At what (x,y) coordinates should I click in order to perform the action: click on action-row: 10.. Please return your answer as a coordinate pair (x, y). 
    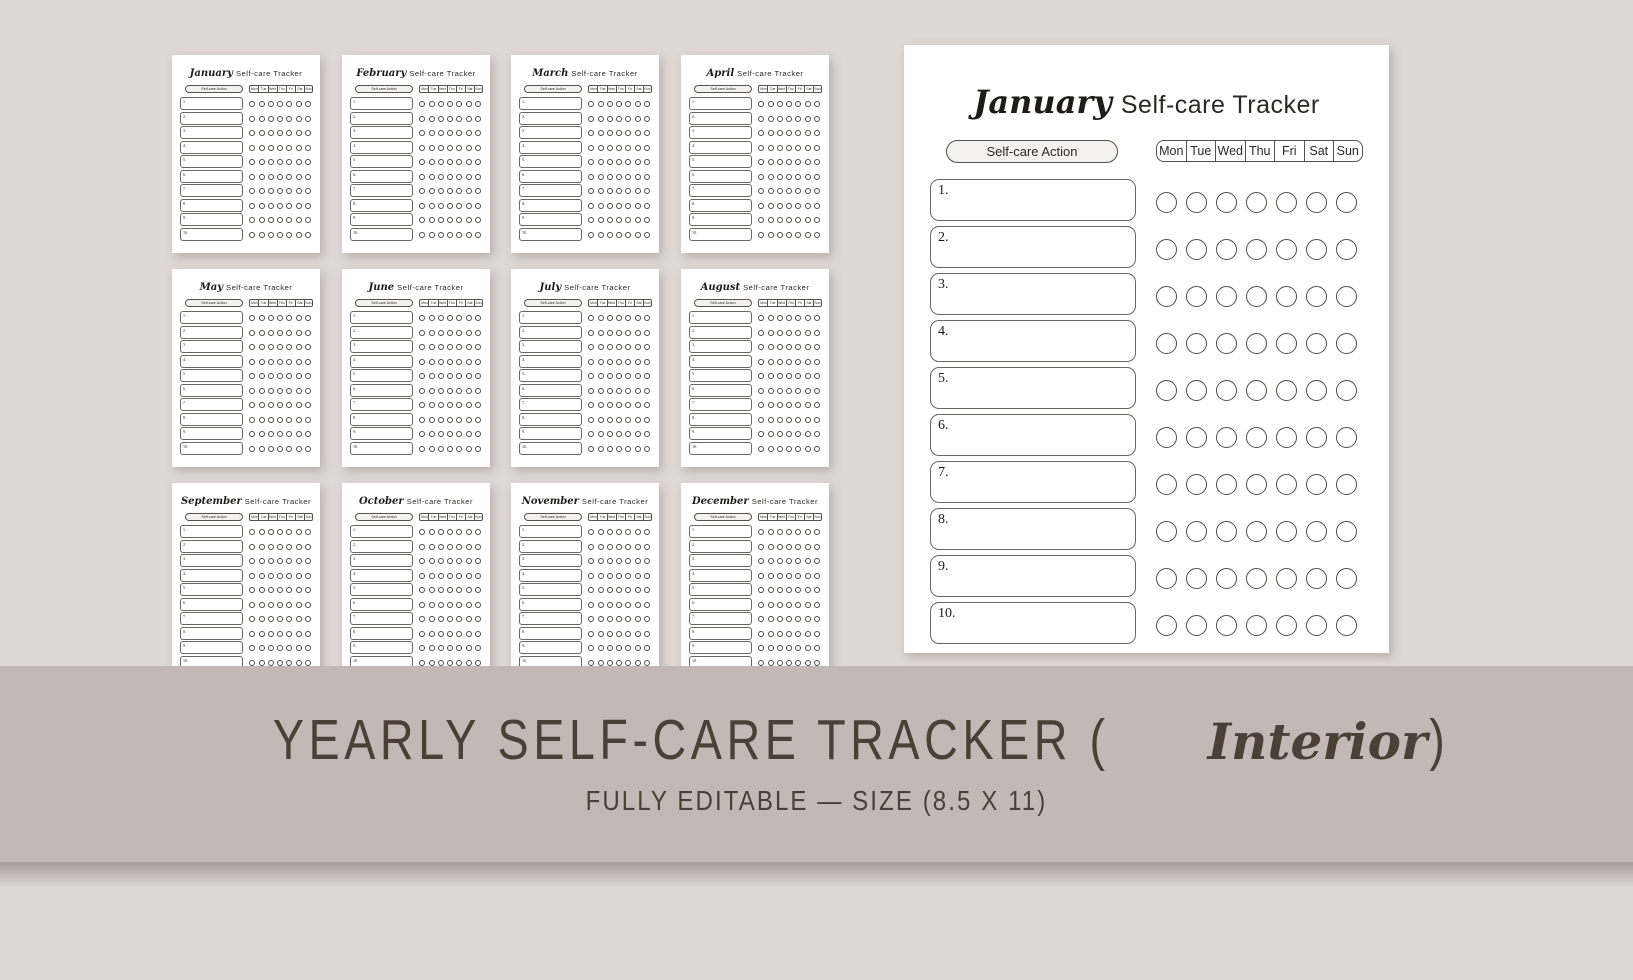
    Looking at the image, I should click on (212, 234).